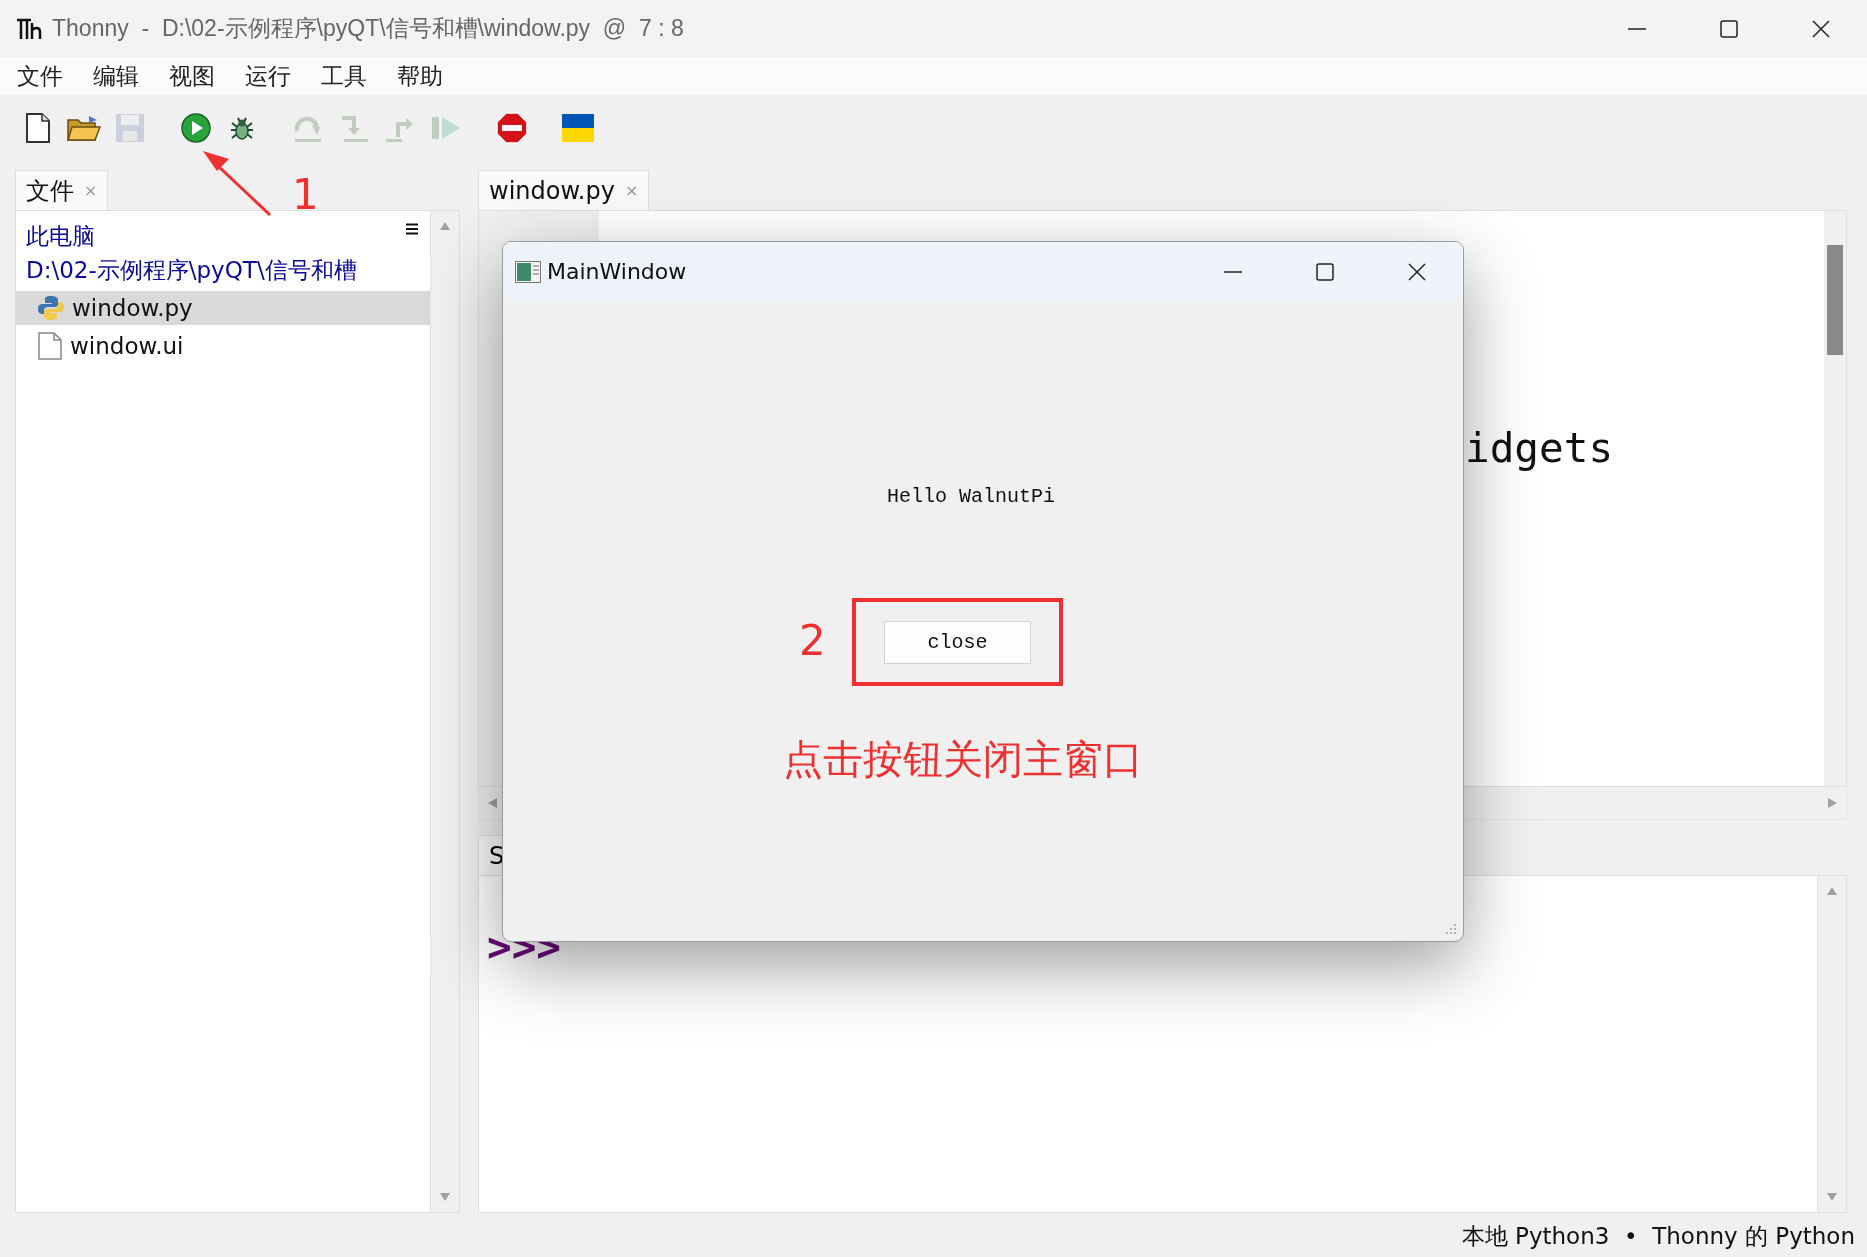 The image size is (1867, 1257). I want to click on flag-icon, so click(578, 127).